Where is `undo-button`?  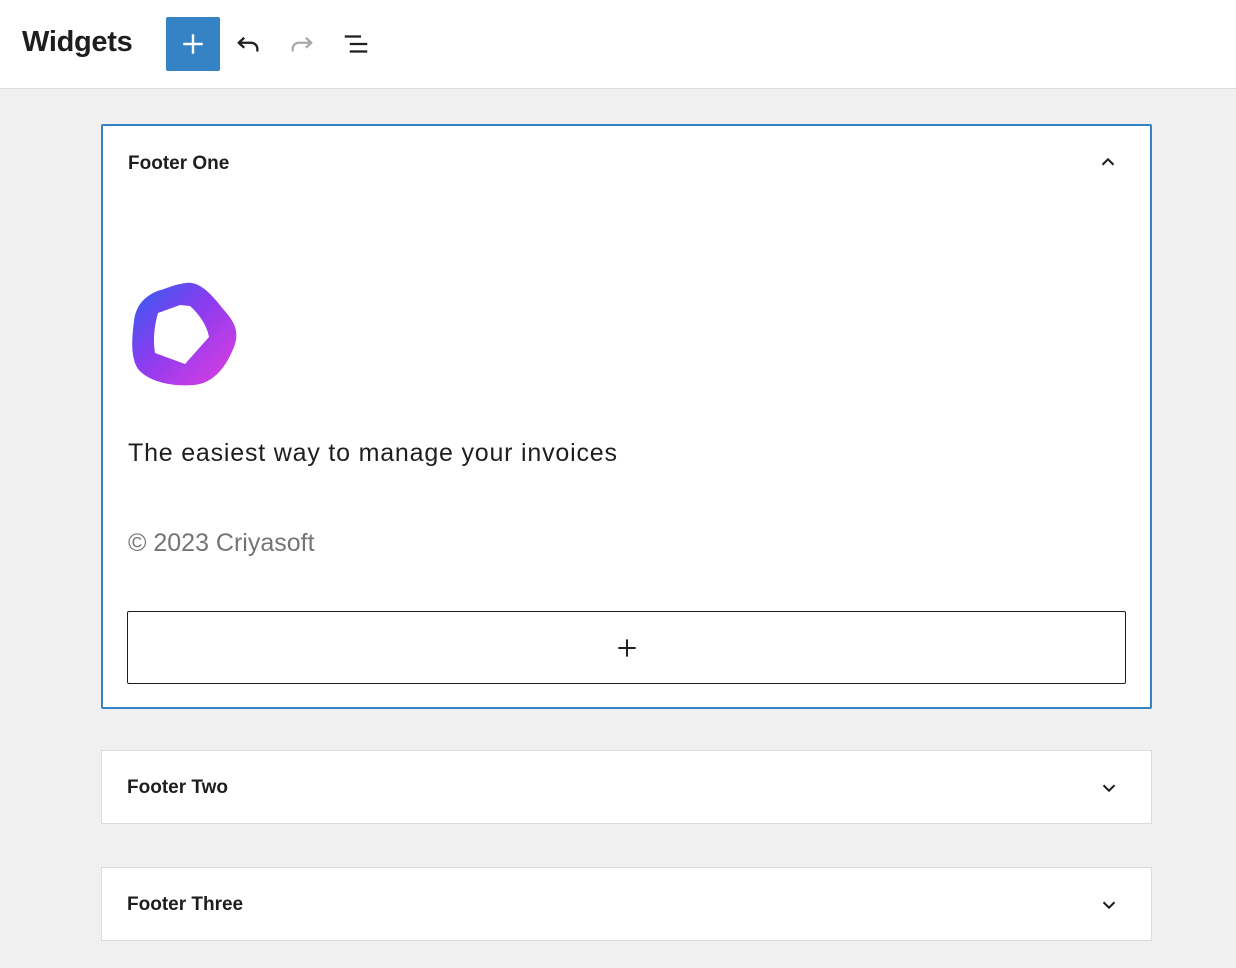 undo-button is located at coordinates (248, 44).